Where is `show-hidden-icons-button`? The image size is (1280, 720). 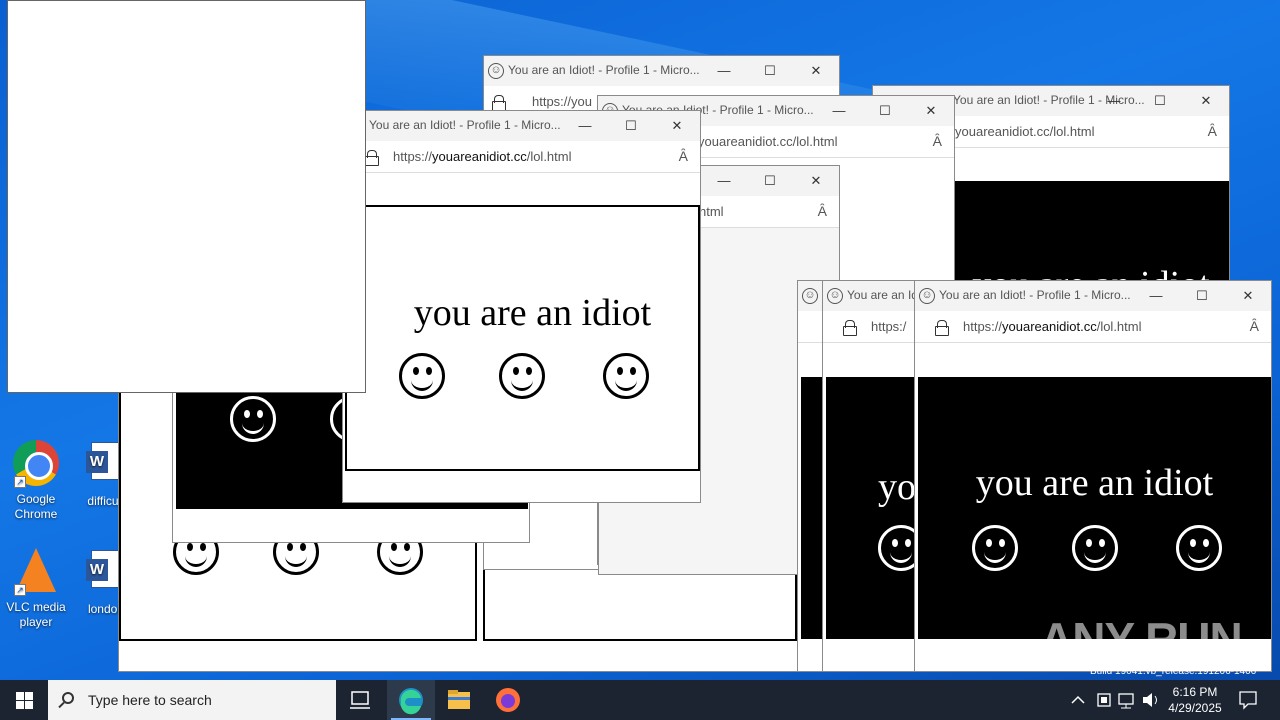
show-hidden-icons-button is located at coordinates (1078, 700).